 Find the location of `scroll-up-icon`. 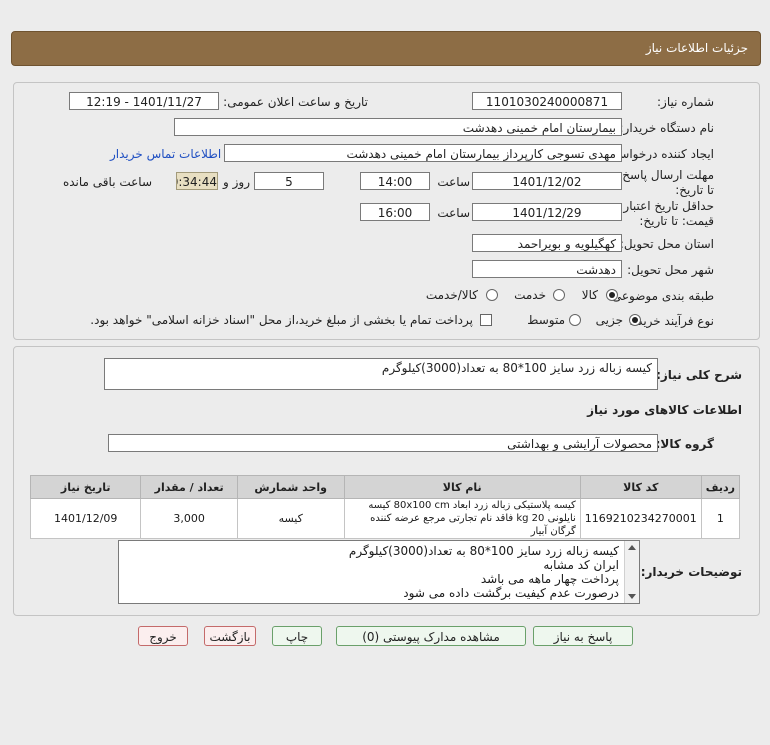

scroll-up-icon is located at coordinates (632, 547).